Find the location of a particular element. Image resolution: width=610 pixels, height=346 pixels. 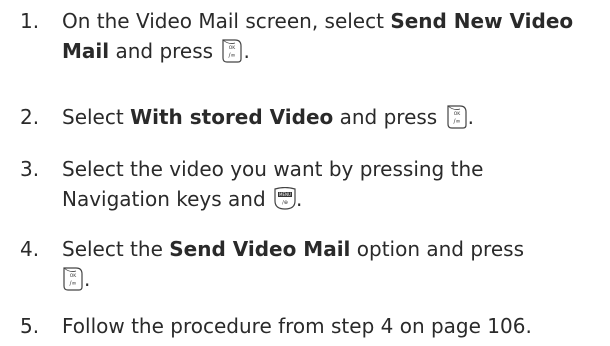

step-text: On the Video Mail screen, select is located at coordinates (226, 21).